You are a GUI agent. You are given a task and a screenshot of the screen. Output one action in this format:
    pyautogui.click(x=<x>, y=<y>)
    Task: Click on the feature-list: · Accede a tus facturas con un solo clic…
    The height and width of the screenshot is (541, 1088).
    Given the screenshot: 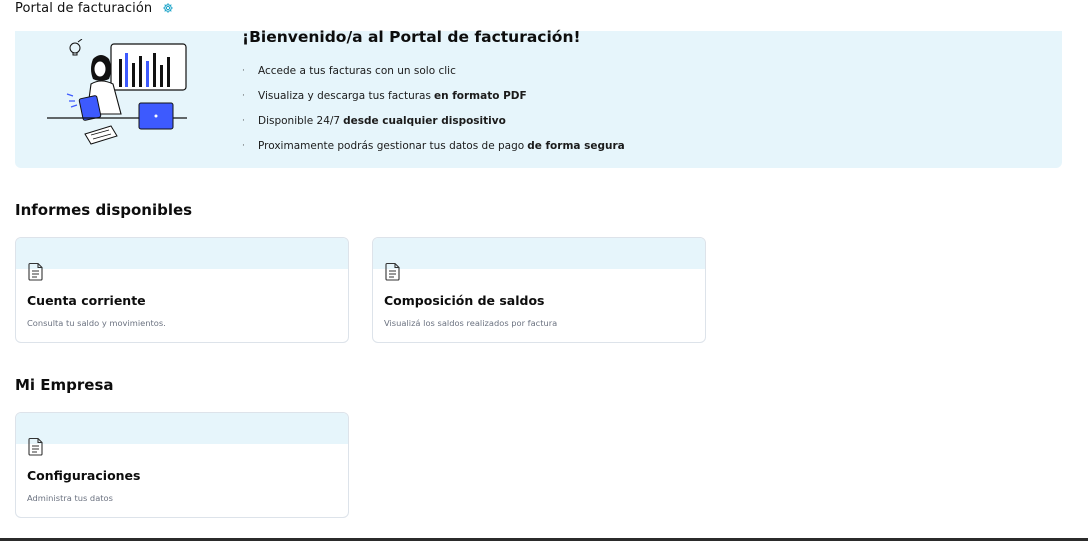 What is the action you would take?
    pyautogui.click(x=433, y=115)
    